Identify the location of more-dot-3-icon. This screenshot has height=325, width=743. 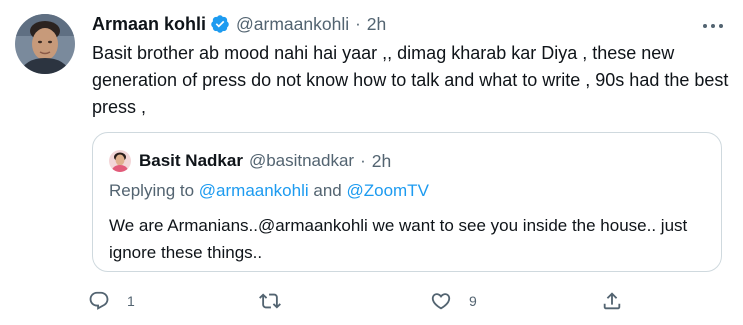
(721, 26).